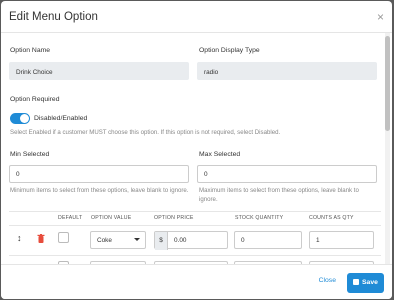 The image size is (394, 300). I want to click on scrollbar-thumb, so click(387, 83).